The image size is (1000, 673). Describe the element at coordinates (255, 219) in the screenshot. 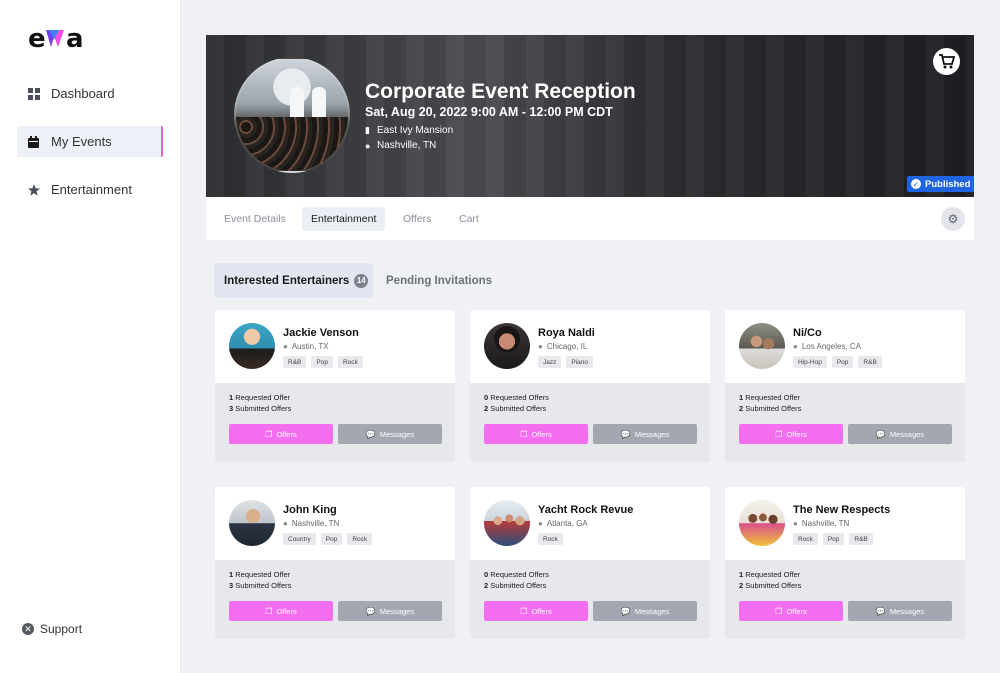

I see `tab-event-details: Event Details` at that location.